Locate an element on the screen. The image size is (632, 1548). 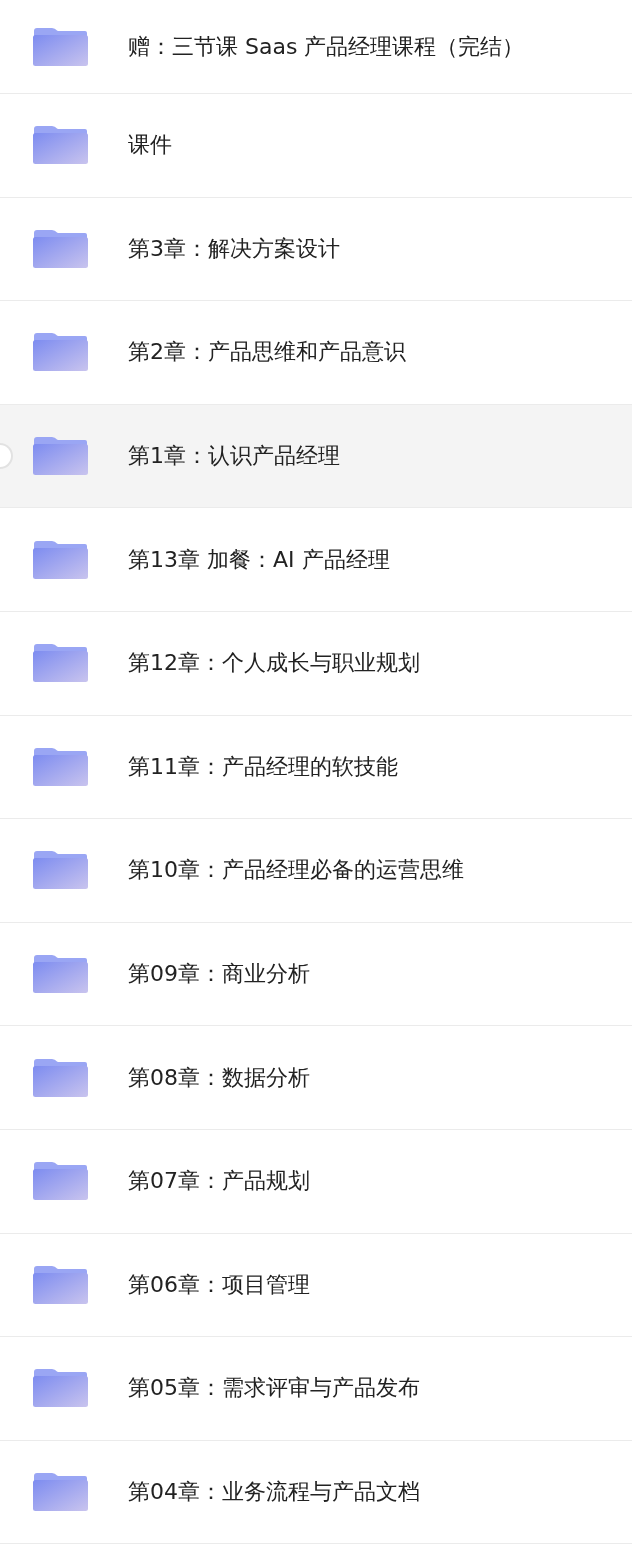
folder-name: 赠：三节课 Saas 产品经理课程（完结） is located at coordinates (326, 46).